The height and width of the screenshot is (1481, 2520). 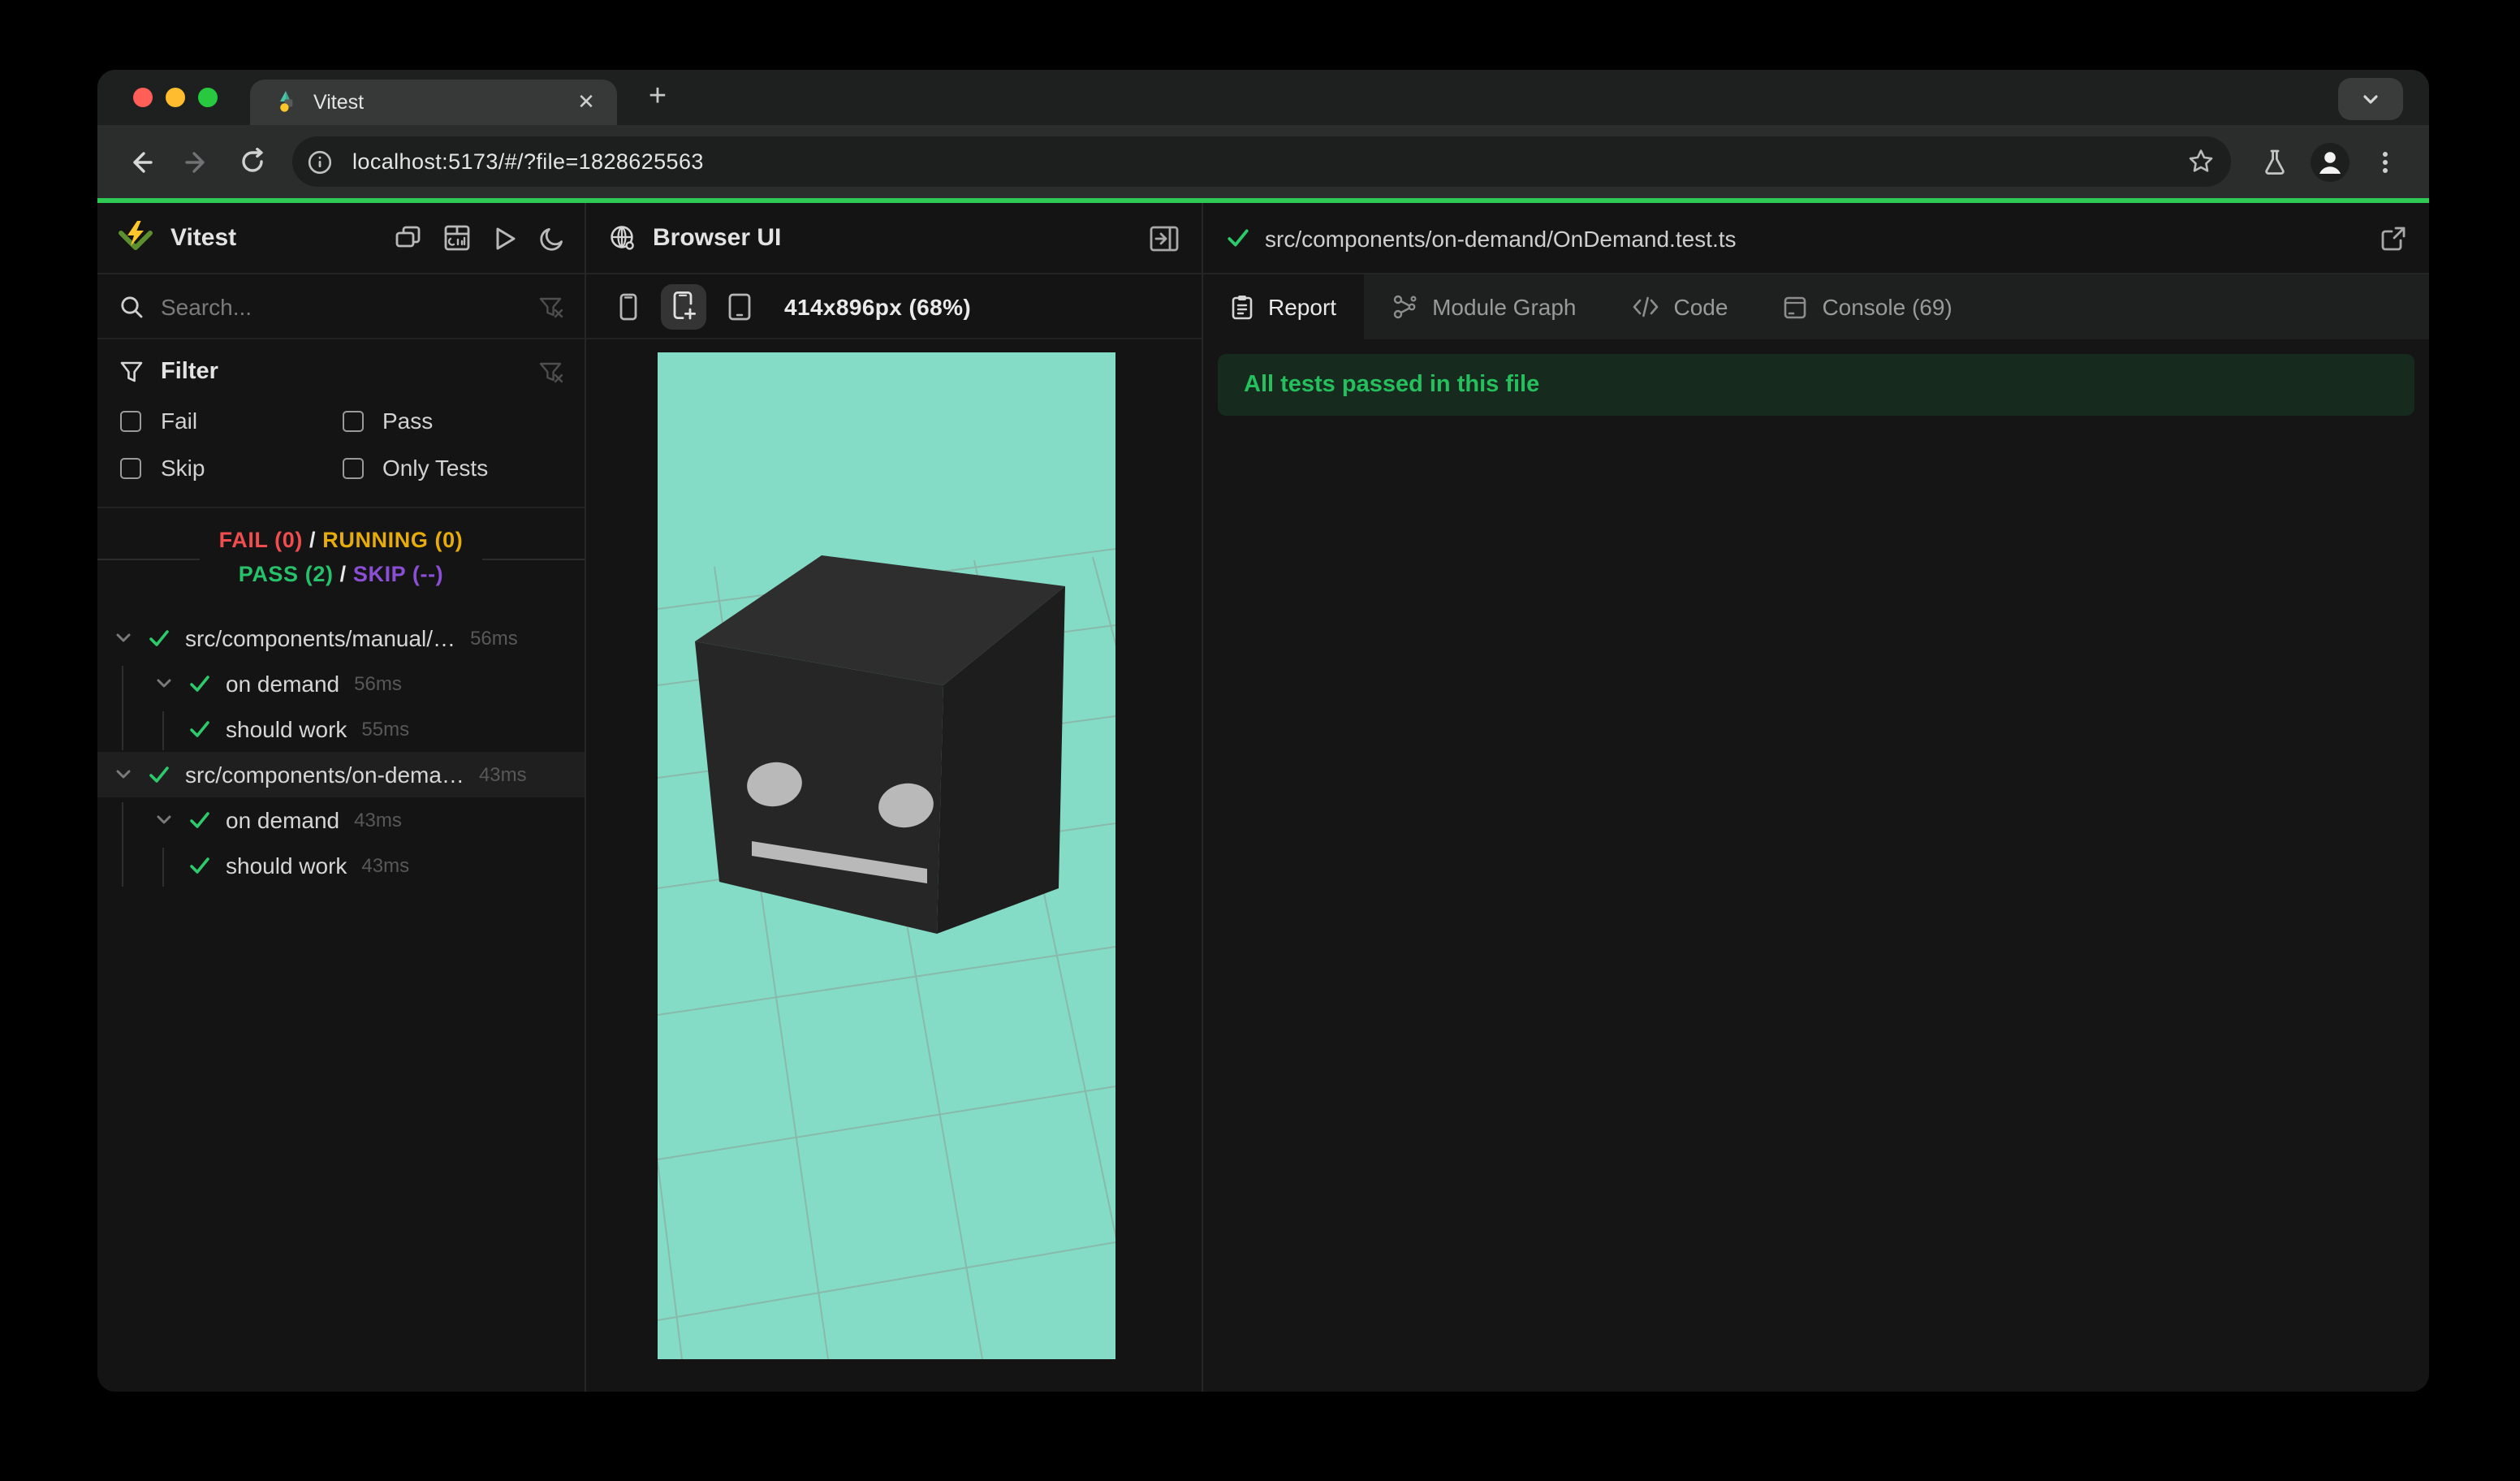 I want to click on browser-toolbar: localhost:5173/#/?file=1828625563, so click(x=1263, y=161).